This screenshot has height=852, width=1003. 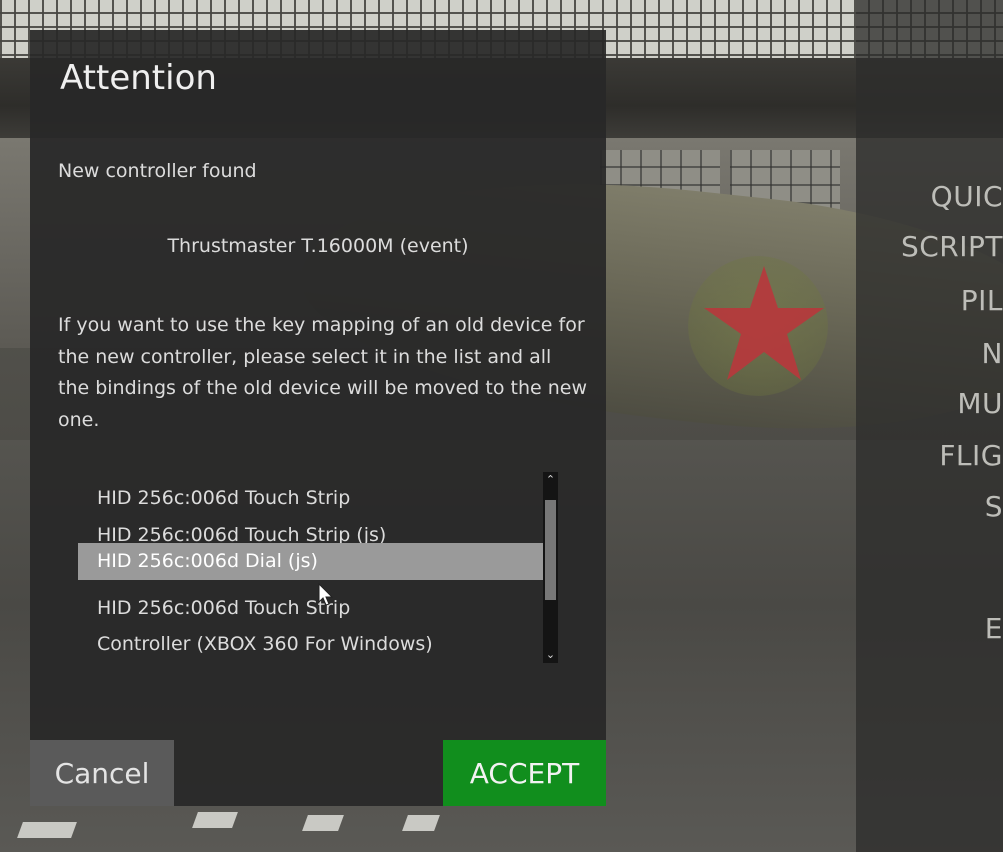 I want to click on menu-item-n: N, so click(x=992, y=353).